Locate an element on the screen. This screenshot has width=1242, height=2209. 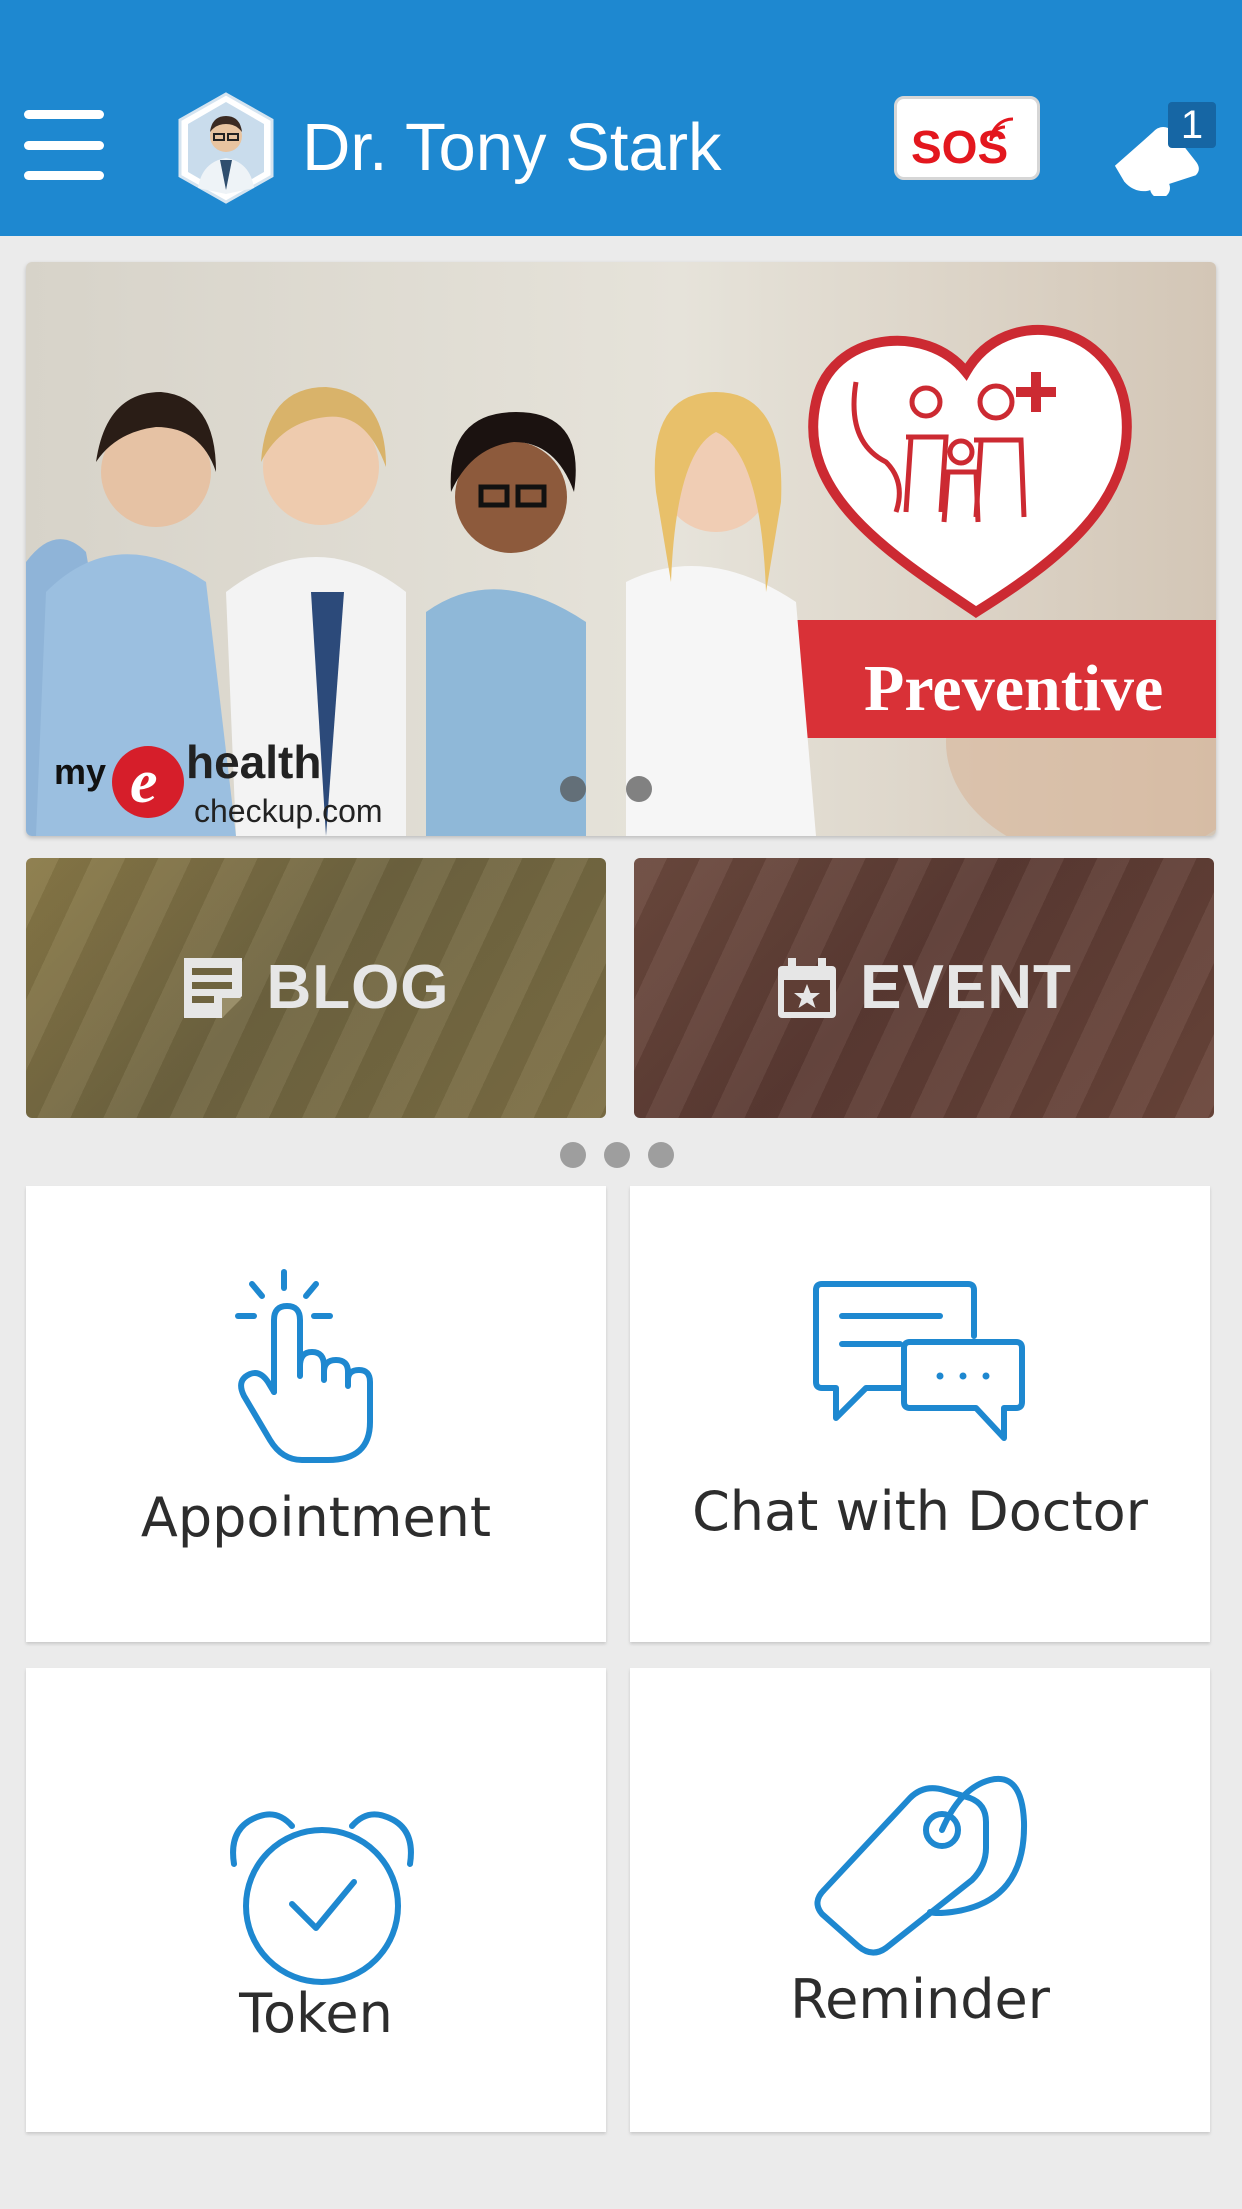
chat-bubbles-icon is located at coordinates (919, 1361).